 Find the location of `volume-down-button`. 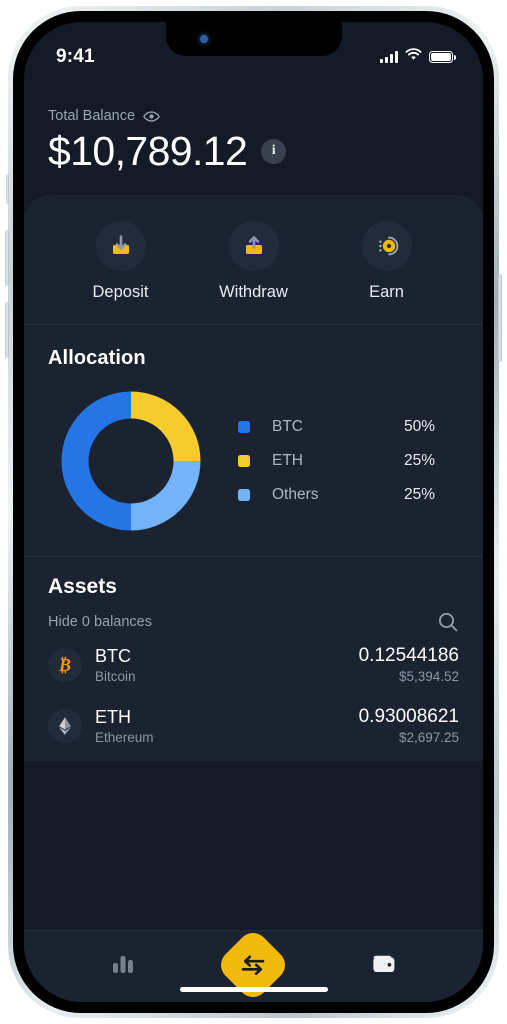

volume-down-button is located at coordinates (7, 330).